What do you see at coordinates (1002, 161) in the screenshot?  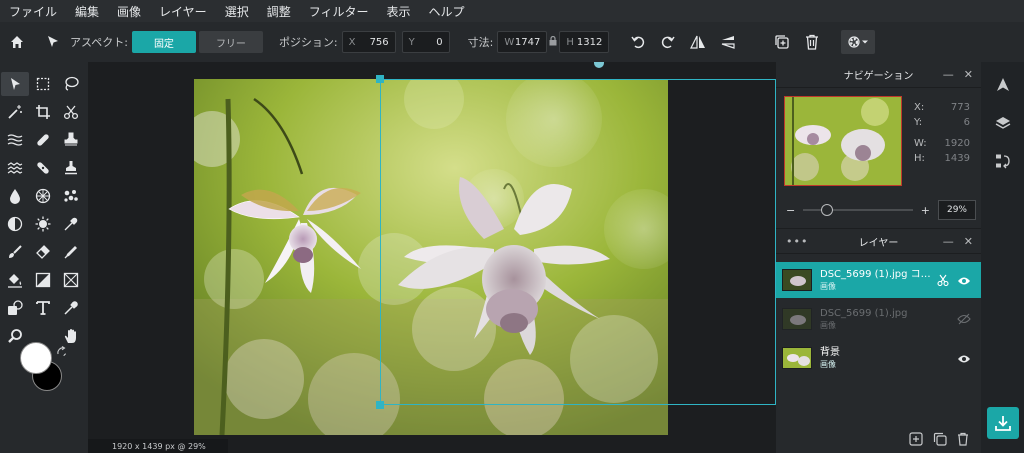 I see `history-panel-icon` at bounding box center [1002, 161].